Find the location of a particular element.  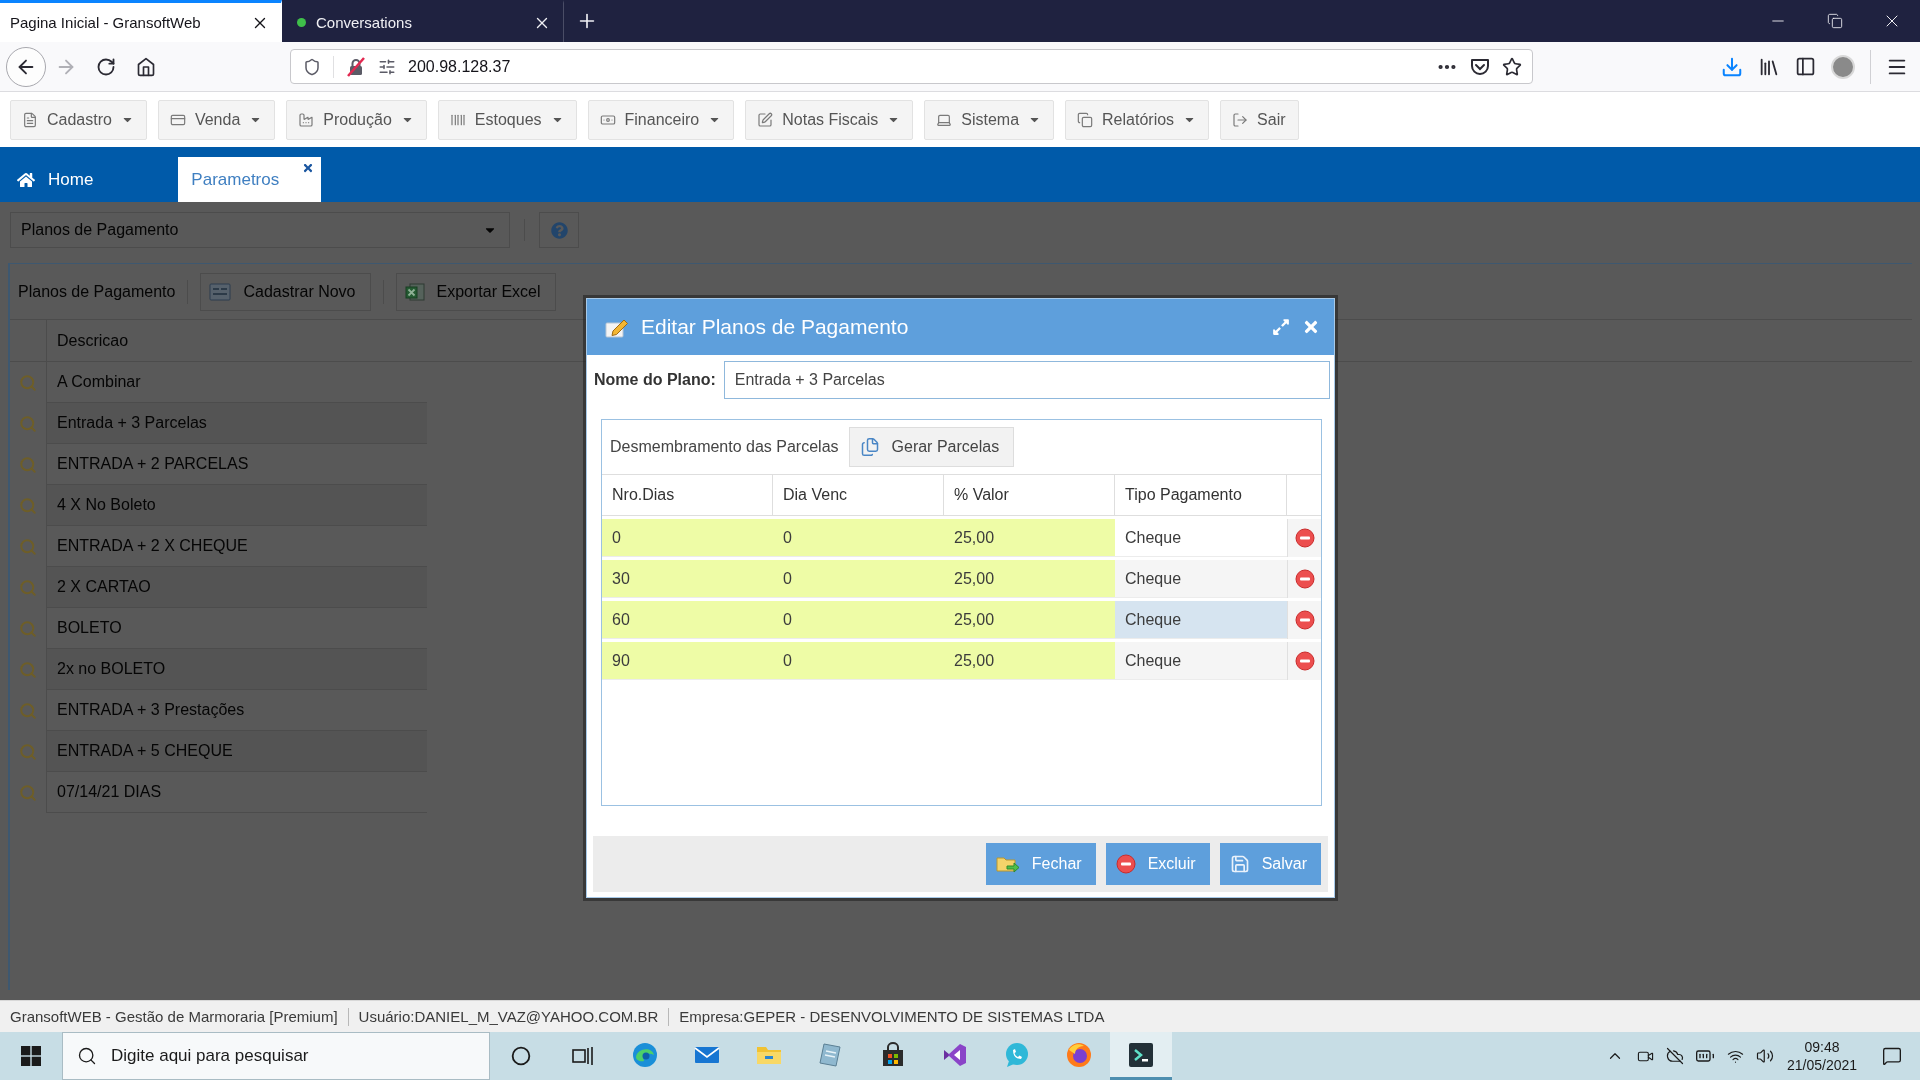

prompt-tile-icon is located at coordinates (1141, 1054).